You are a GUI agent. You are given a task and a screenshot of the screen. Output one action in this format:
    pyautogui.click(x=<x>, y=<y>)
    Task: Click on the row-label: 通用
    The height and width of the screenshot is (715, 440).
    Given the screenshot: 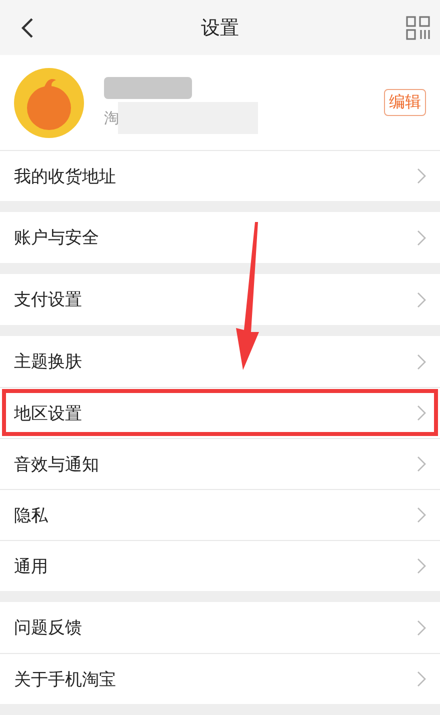 What is the action you would take?
    pyautogui.click(x=31, y=567)
    